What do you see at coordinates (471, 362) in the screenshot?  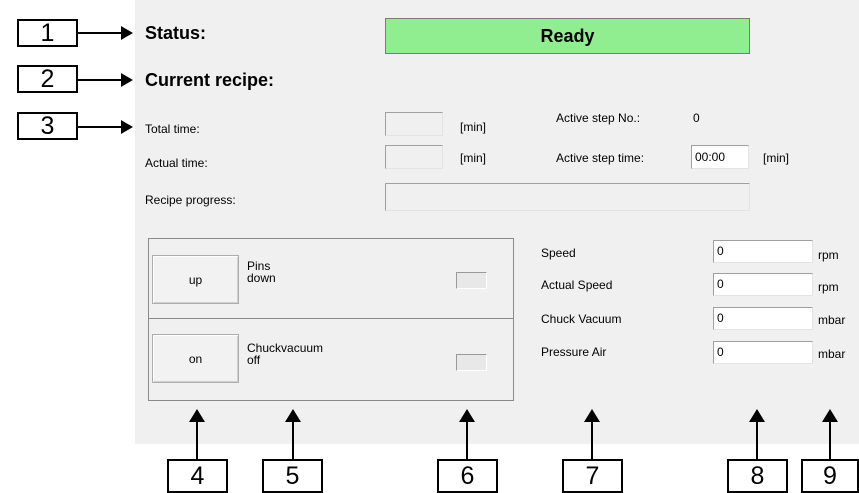 I see `chuck-vacuum-led` at bounding box center [471, 362].